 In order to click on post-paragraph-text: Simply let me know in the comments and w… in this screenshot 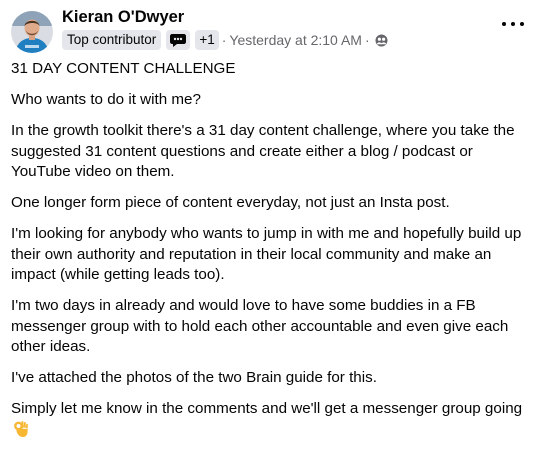, I will do `click(267, 408)`.